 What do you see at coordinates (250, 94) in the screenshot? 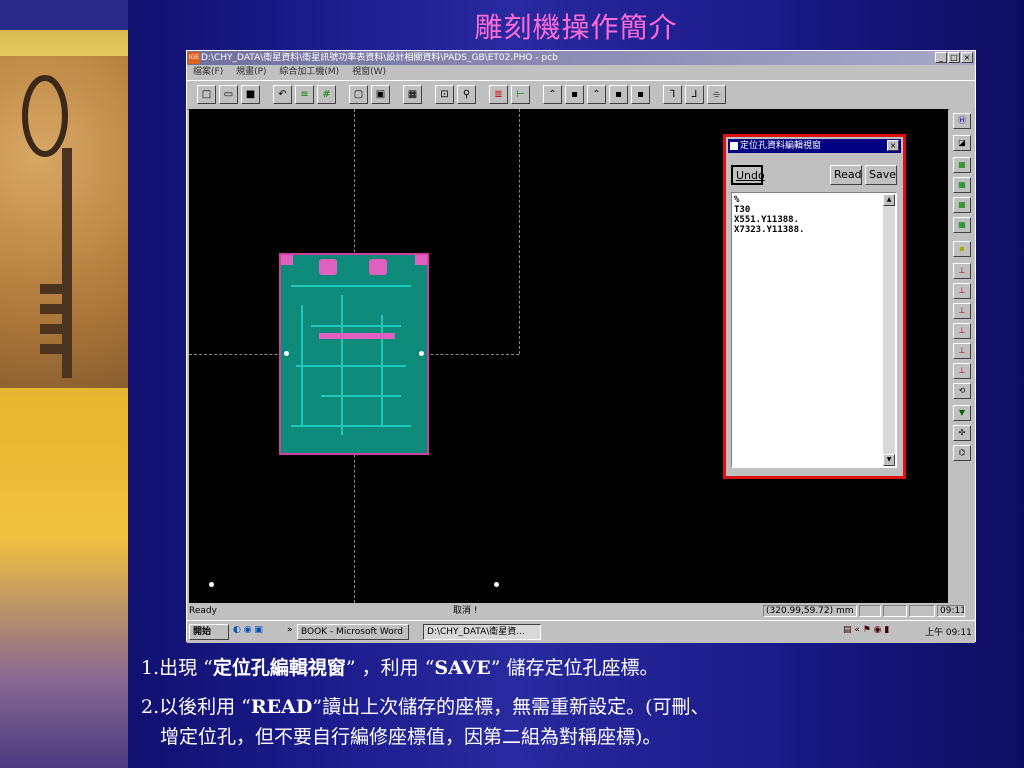
I see `save-disk-icon: ■` at bounding box center [250, 94].